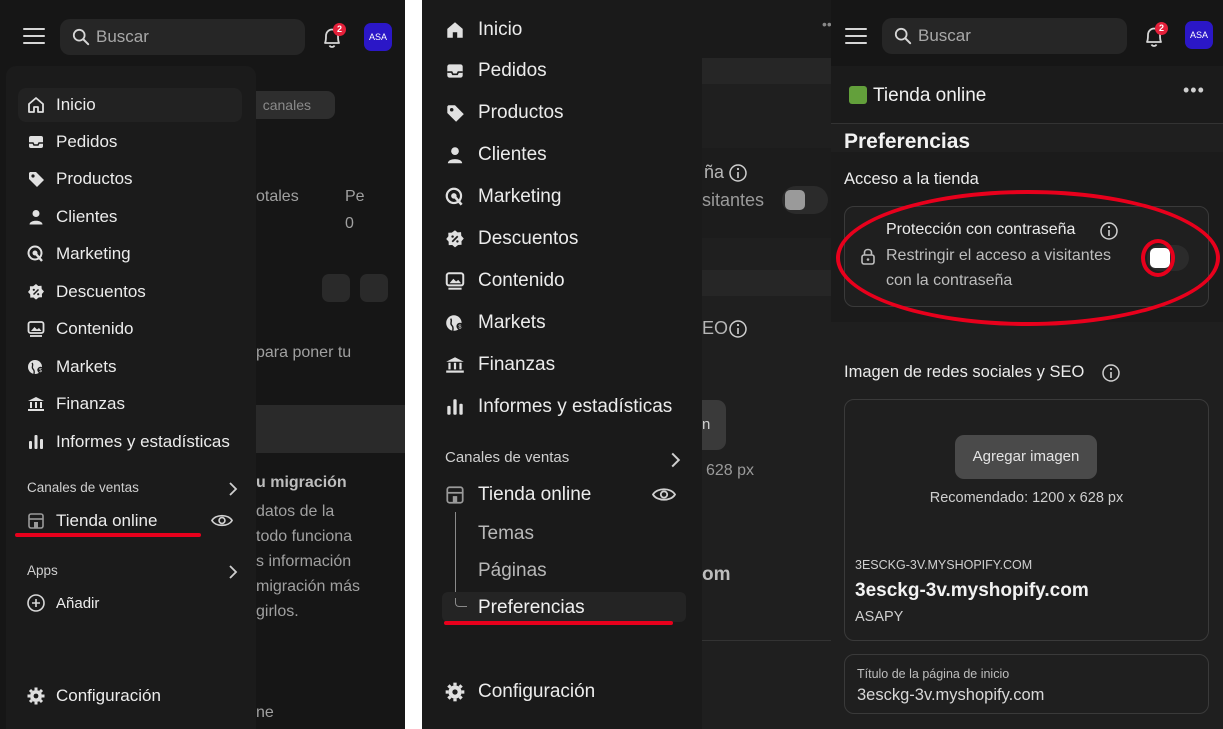 This screenshot has height=729, width=1223. What do you see at coordinates (42, 570) in the screenshot?
I see `section-apps: Apps` at bounding box center [42, 570].